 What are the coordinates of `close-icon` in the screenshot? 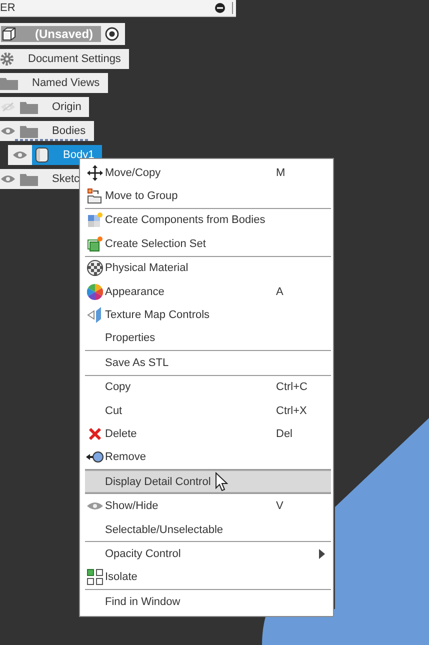 It's located at (95, 433).